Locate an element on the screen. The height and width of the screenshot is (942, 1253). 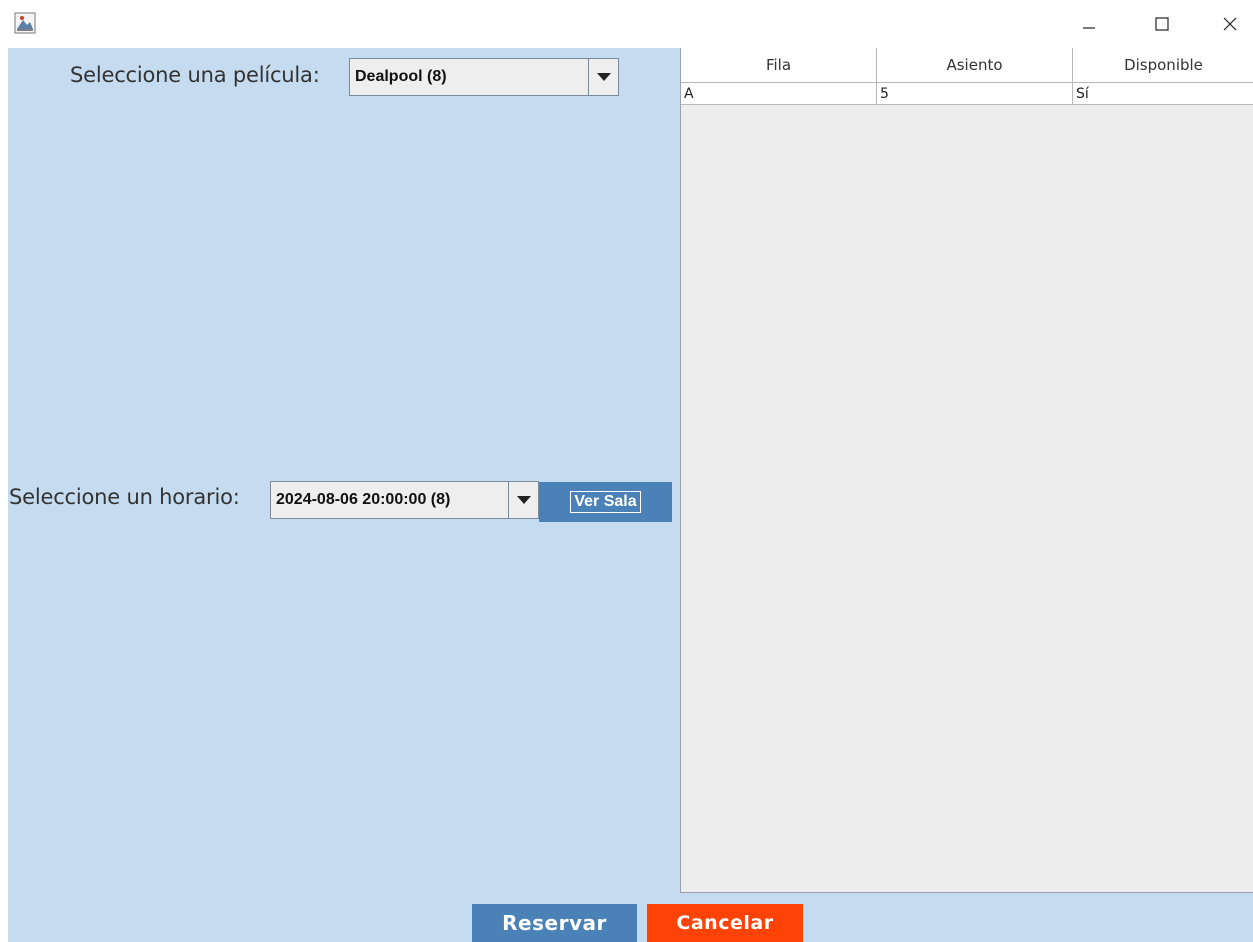
close-icon is located at coordinates (1230, 24).